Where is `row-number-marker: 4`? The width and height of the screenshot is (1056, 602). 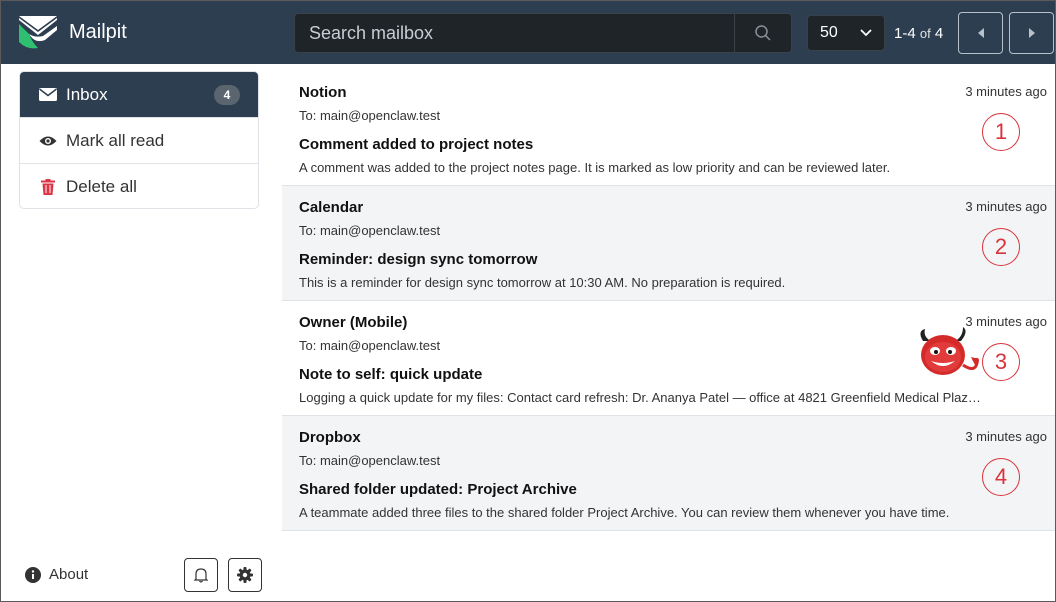 row-number-marker: 4 is located at coordinates (1001, 477).